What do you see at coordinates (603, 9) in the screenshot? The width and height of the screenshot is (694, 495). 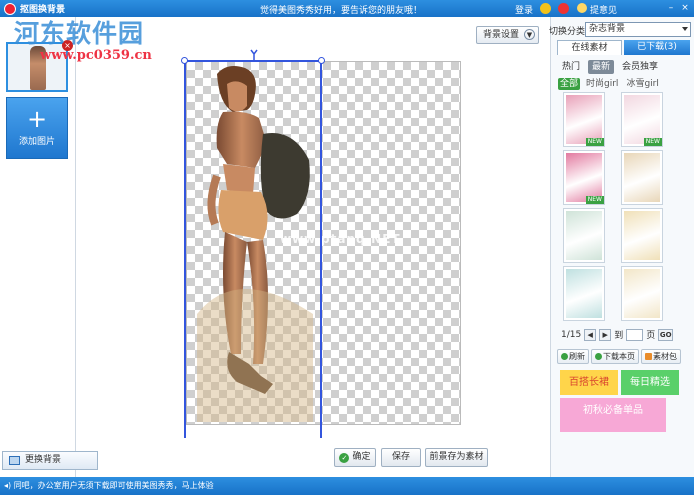 I see `feedback-link: 提意见` at bounding box center [603, 9].